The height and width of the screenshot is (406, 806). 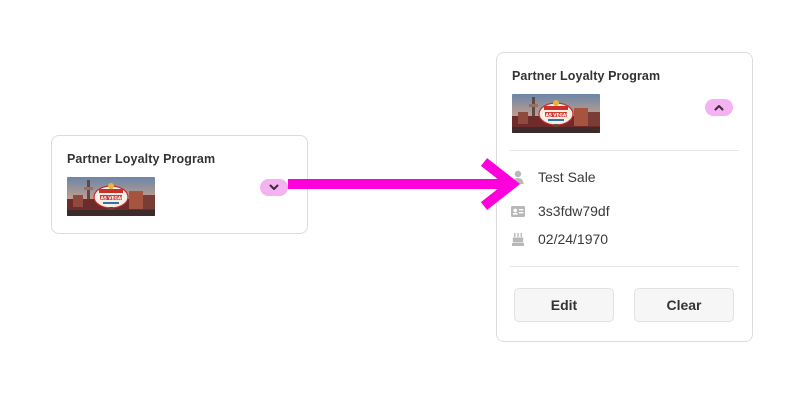 What do you see at coordinates (684, 305) in the screenshot?
I see `clear-button: Clear` at bounding box center [684, 305].